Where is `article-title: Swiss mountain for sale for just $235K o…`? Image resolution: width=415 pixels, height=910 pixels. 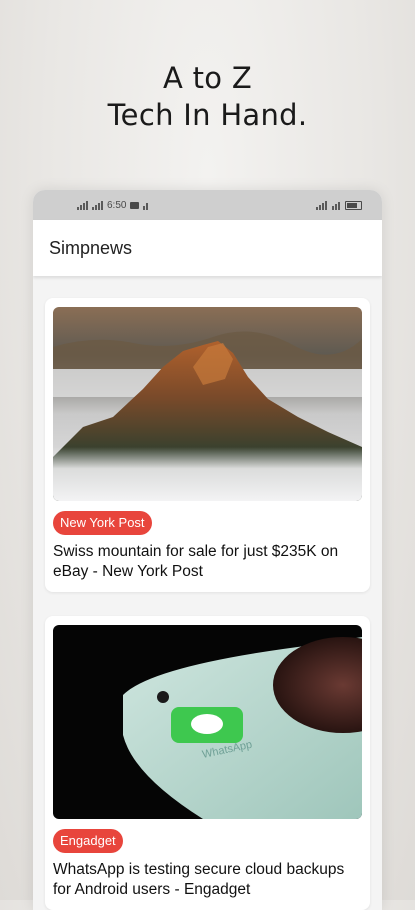 article-title: Swiss mountain for sale for just $235K o… is located at coordinates (207, 562).